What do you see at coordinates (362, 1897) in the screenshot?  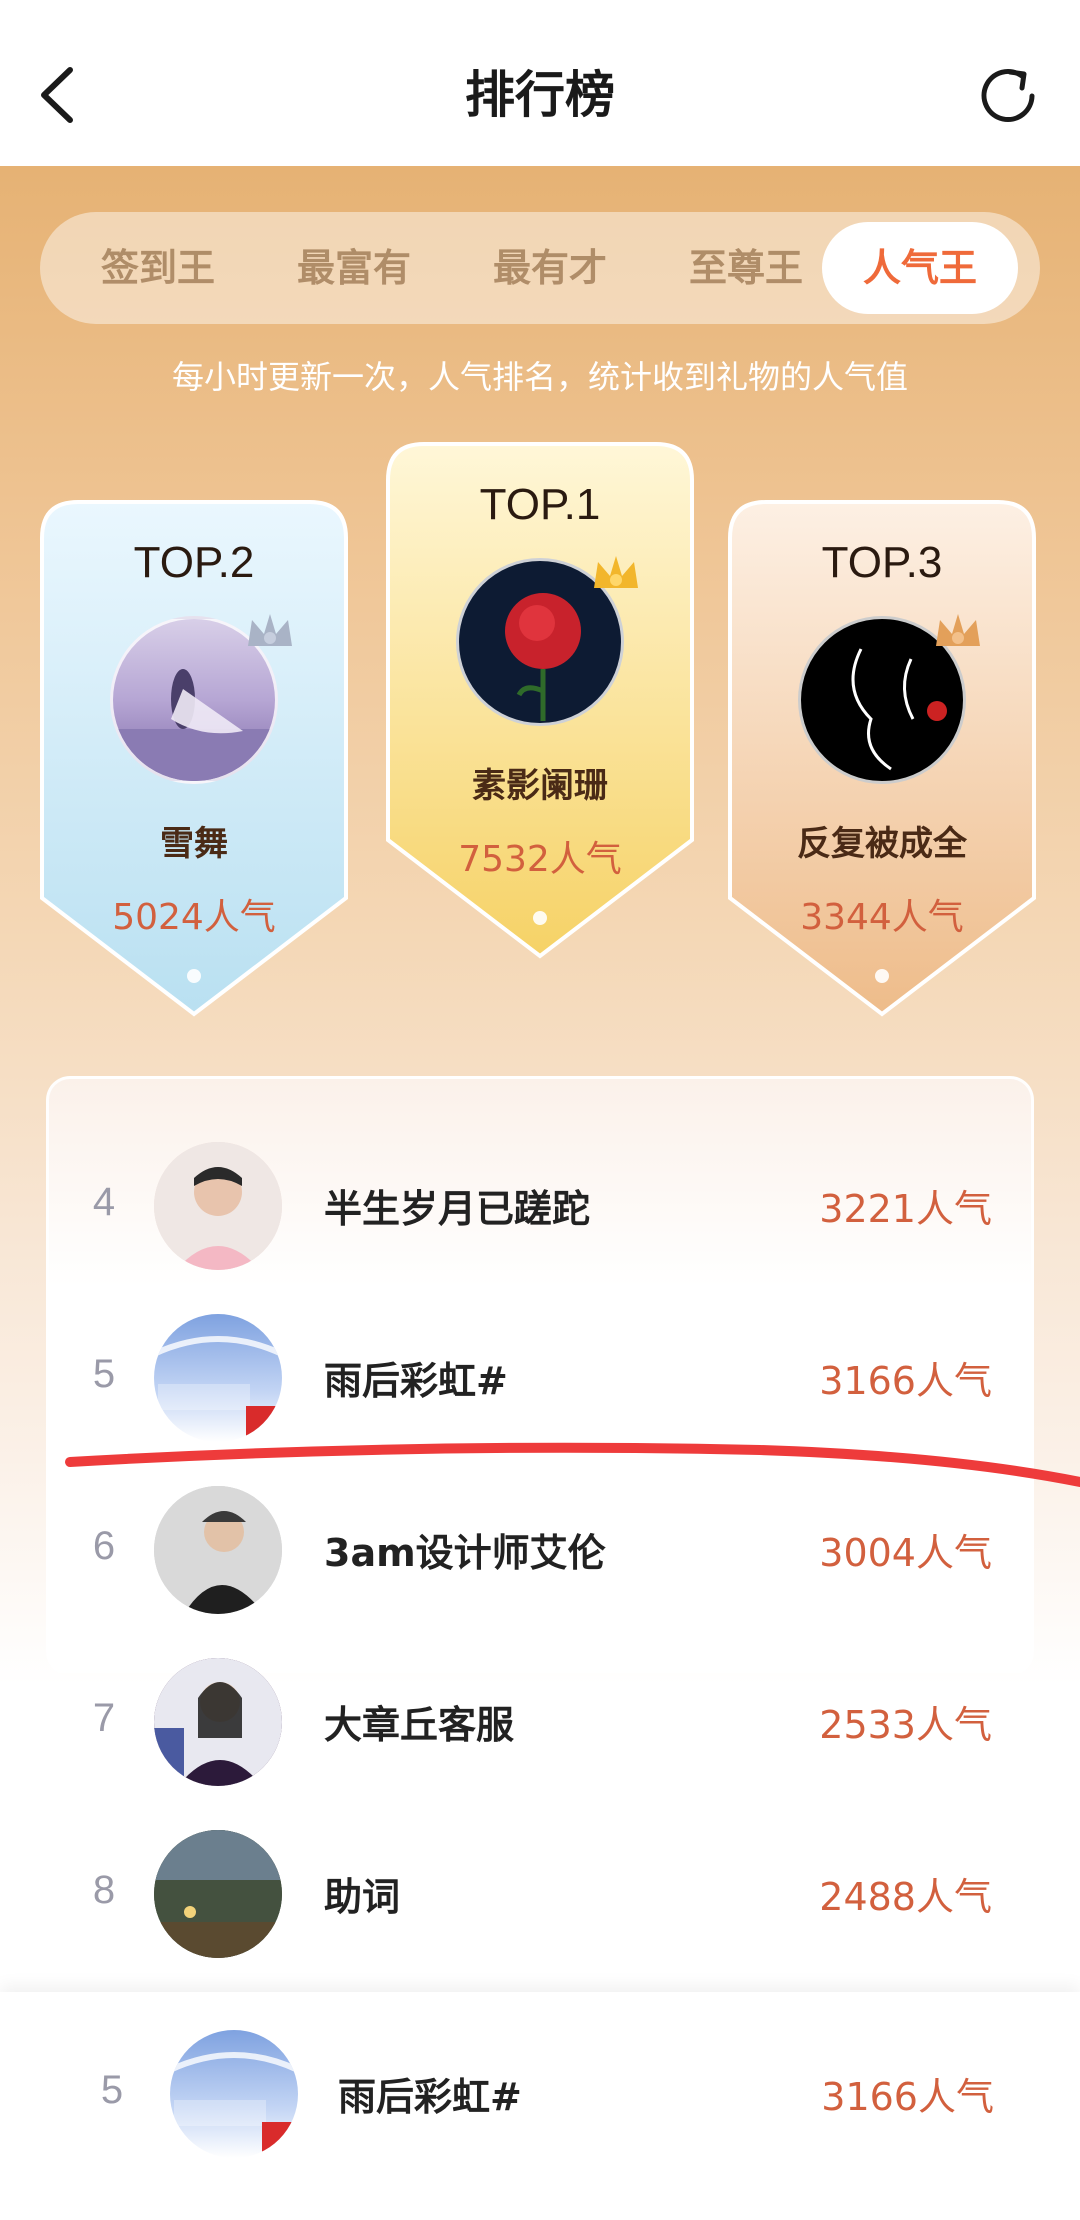 I see `user-name: 助词` at bounding box center [362, 1897].